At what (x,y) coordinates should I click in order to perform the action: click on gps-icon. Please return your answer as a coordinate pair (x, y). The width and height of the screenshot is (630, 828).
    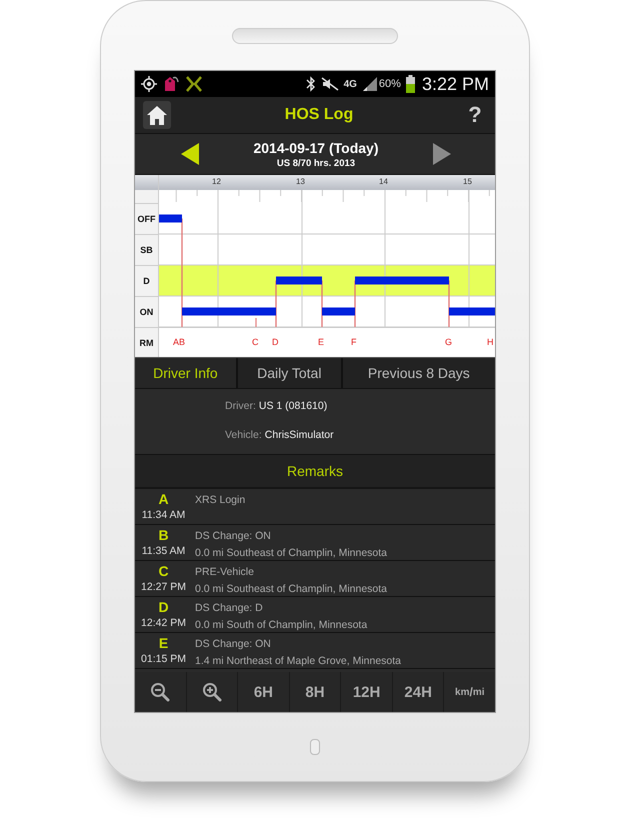
    Looking at the image, I should click on (149, 84).